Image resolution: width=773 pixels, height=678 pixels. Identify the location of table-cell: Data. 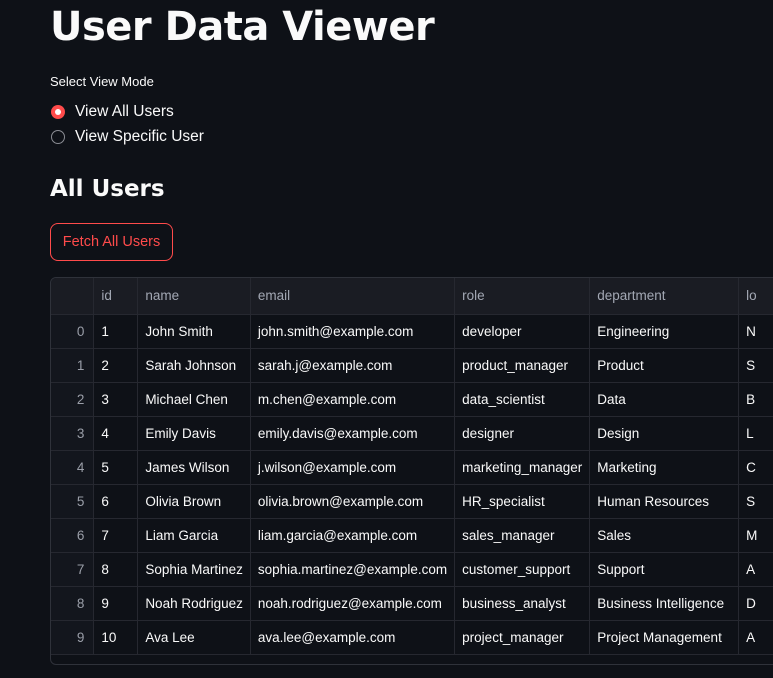
(664, 399).